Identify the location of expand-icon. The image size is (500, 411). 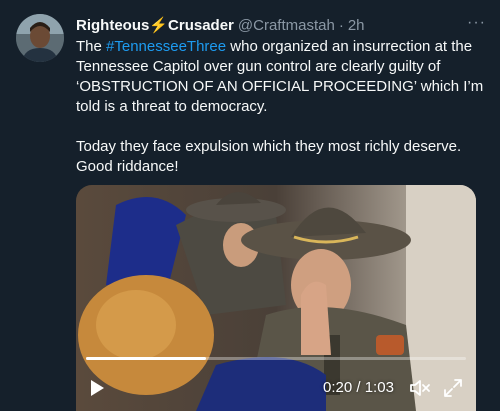
(453, 388).